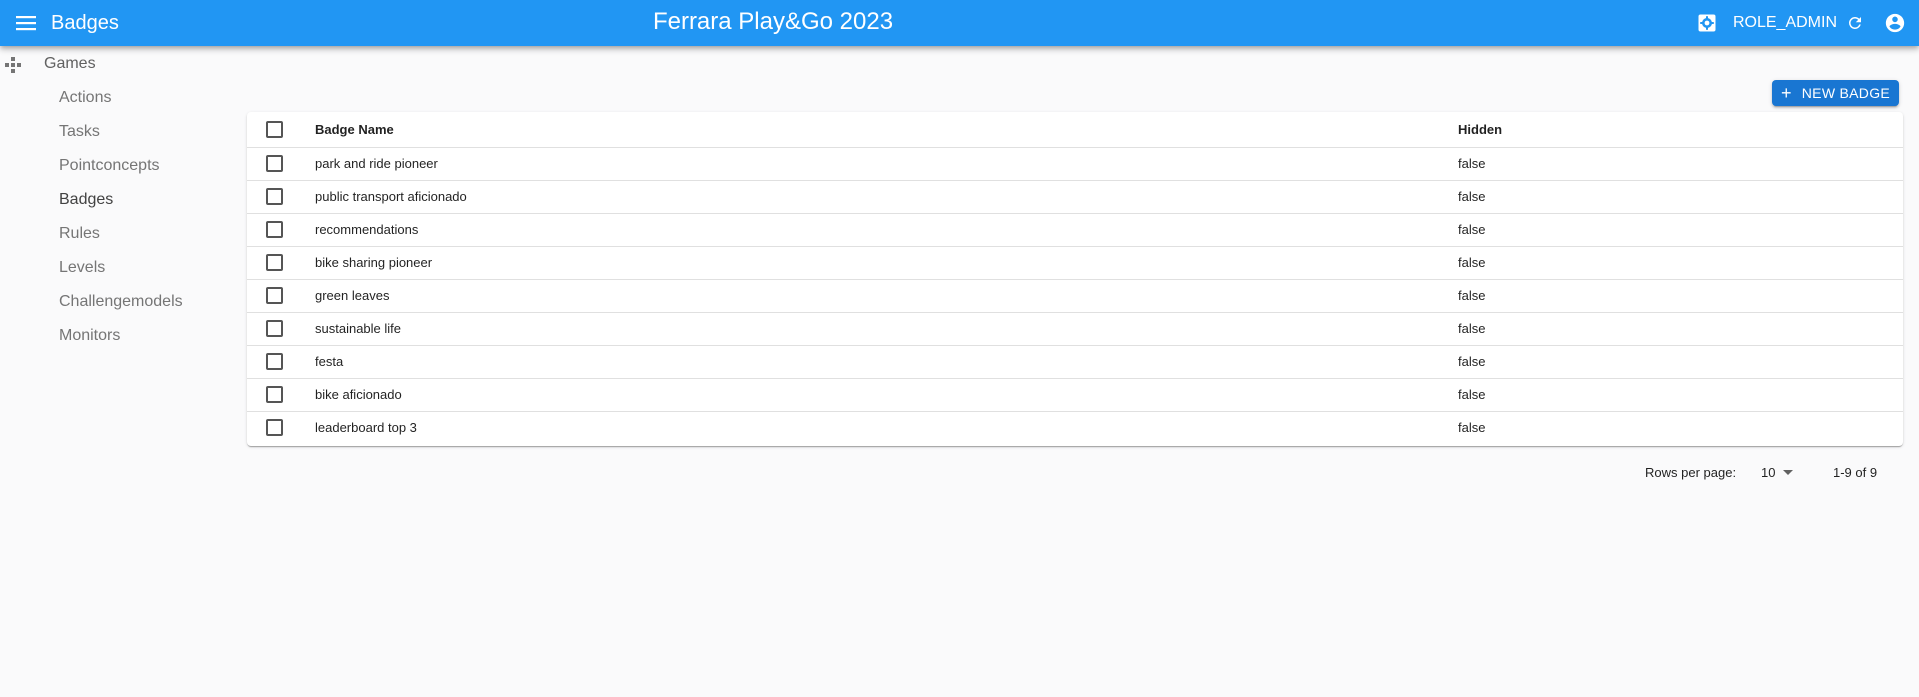 The height and width of the screenshot is (697, 1919). Describe the element at coordinates (121, 302) in the screenshot. I see `sidebar-item-challengemodels: Challengemodels` at that location.